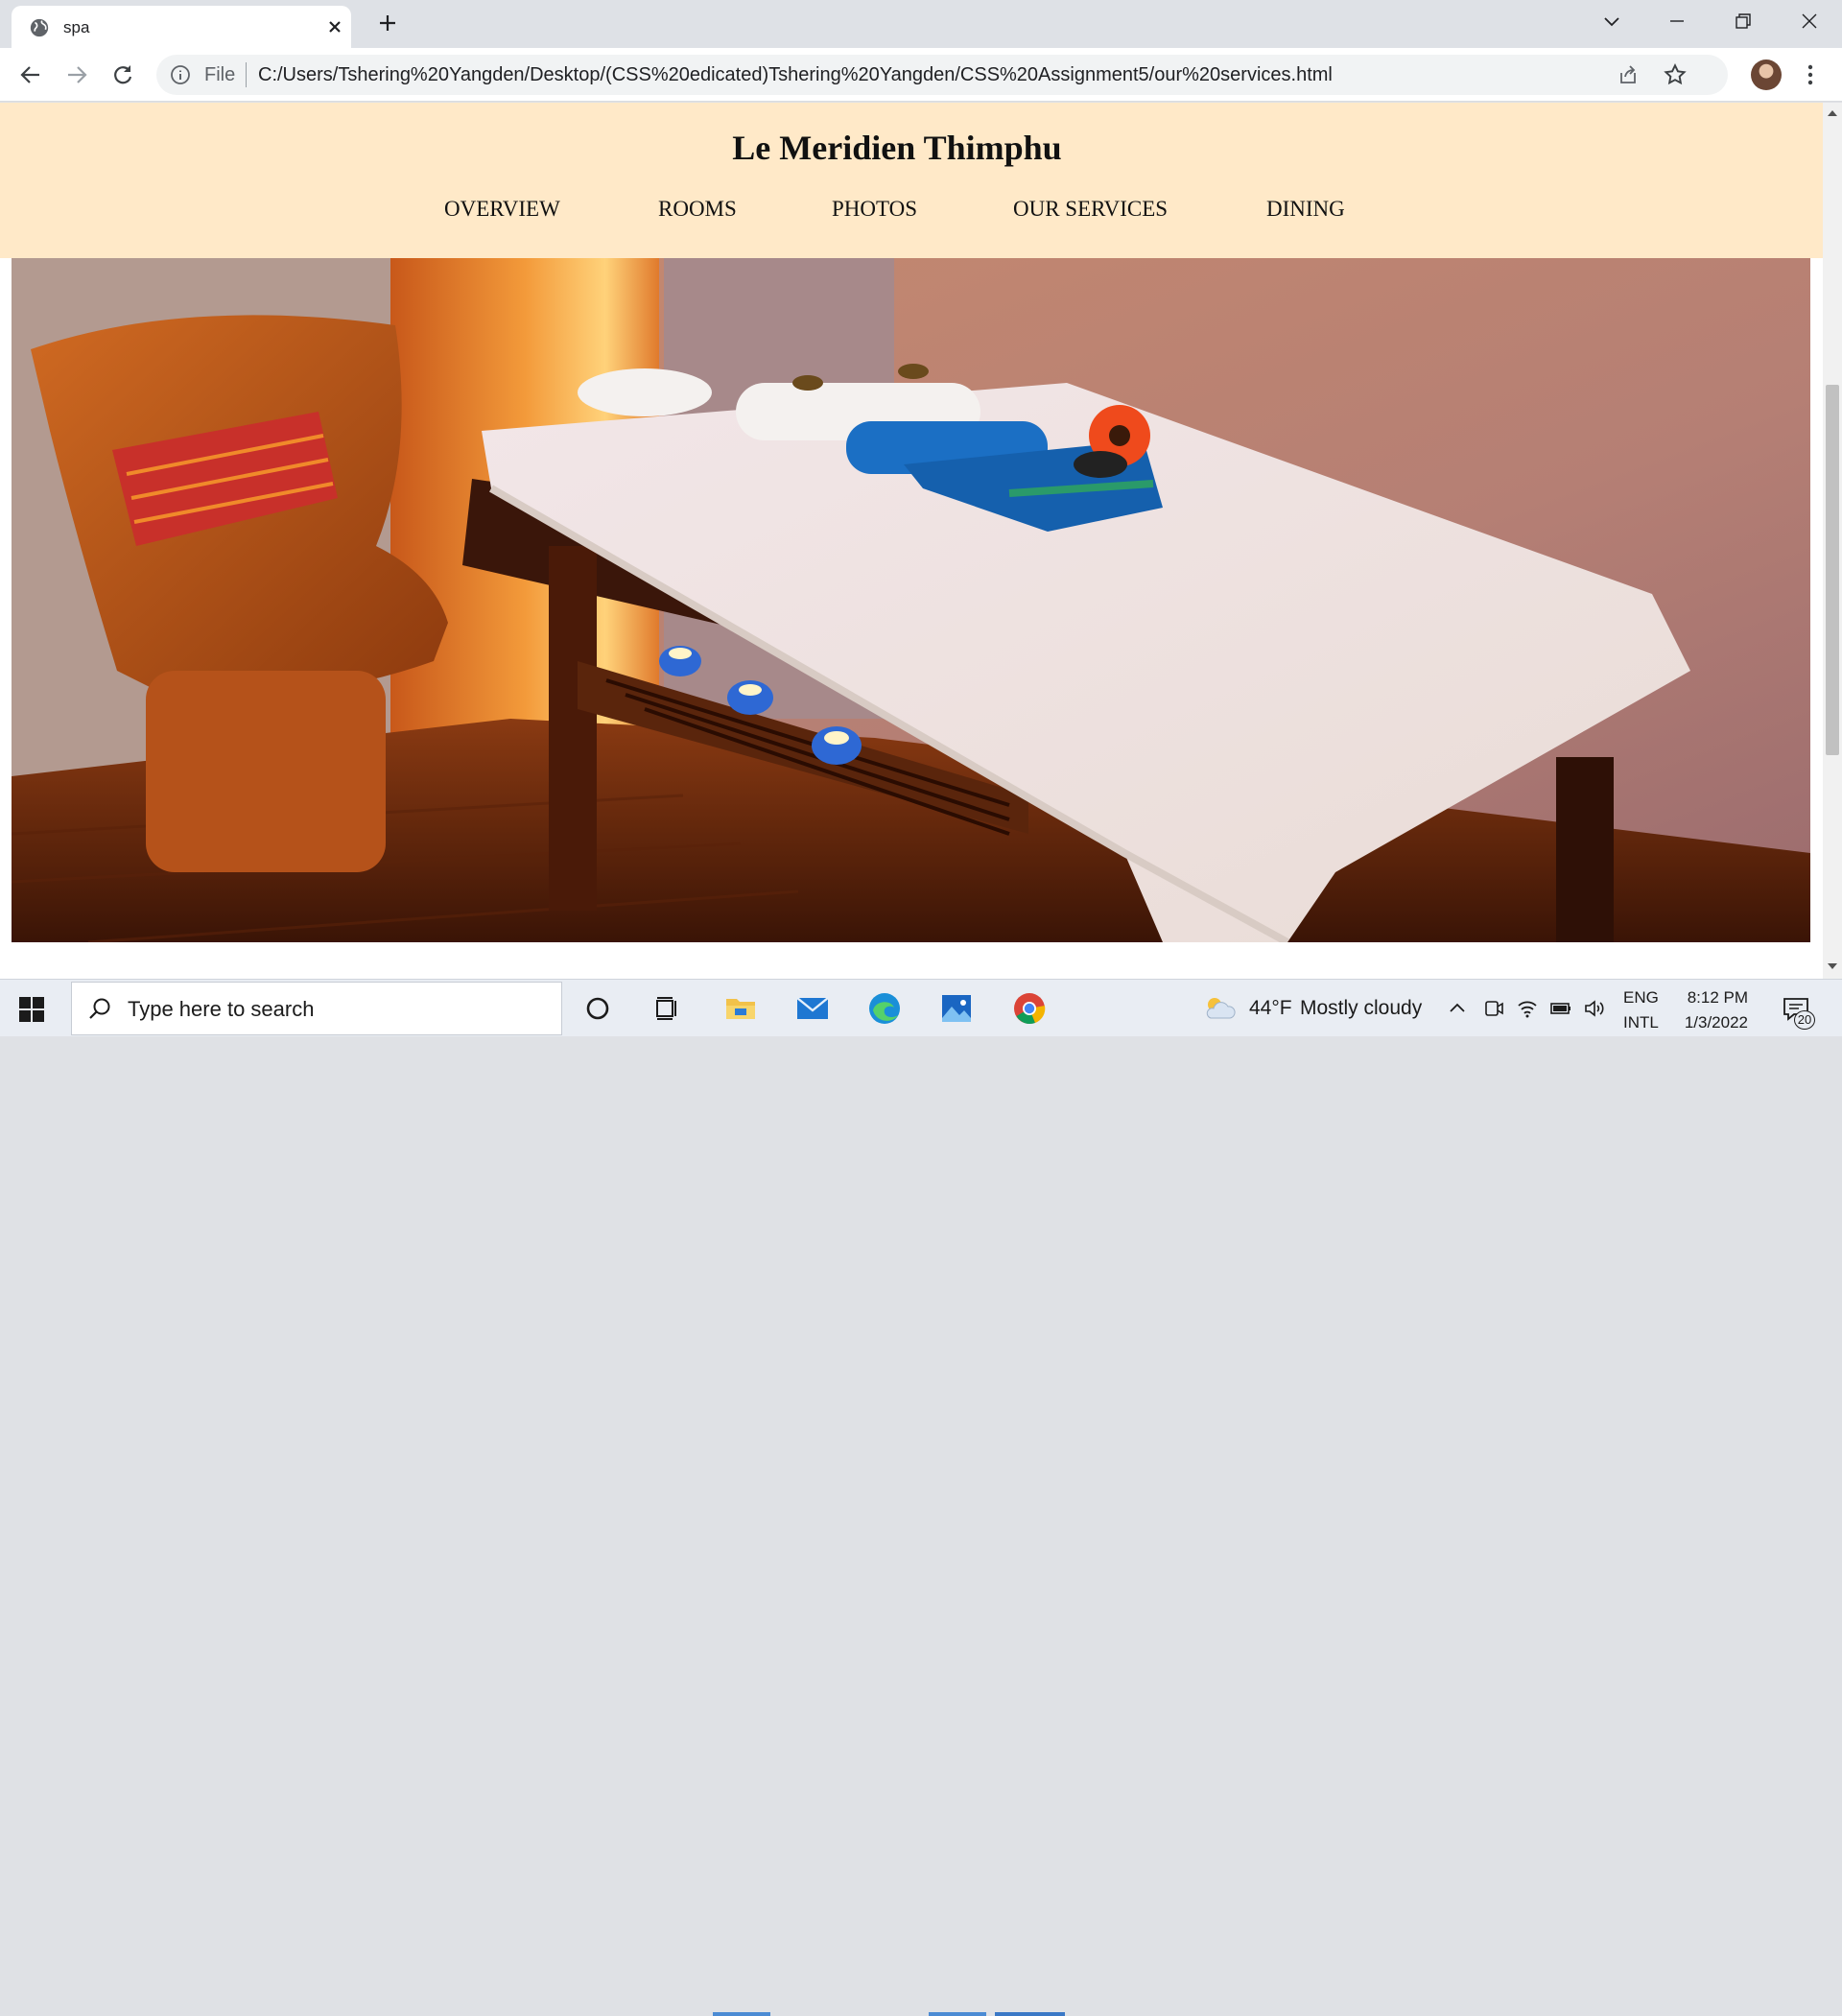 The width and height of the screenshot is (1842, 2016). What do you see at coordinates (316, 1008) in the screenshot?
I see `taskbar-search-box: Type here to search` at bounding box center [316, 1008].